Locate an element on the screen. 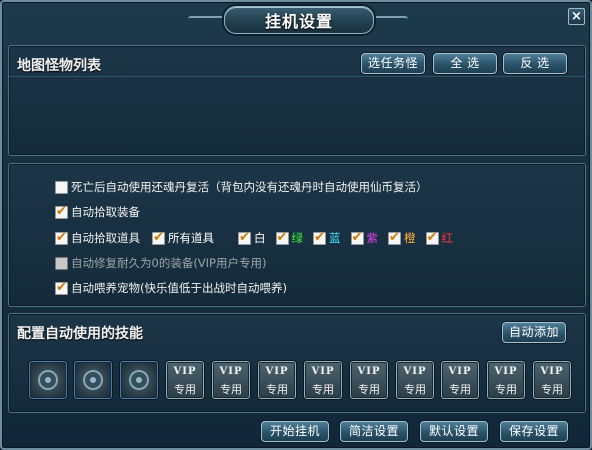 The image size is (592, 450). pickup-all-items: 所有道具 is located at coordinates (183, 238).